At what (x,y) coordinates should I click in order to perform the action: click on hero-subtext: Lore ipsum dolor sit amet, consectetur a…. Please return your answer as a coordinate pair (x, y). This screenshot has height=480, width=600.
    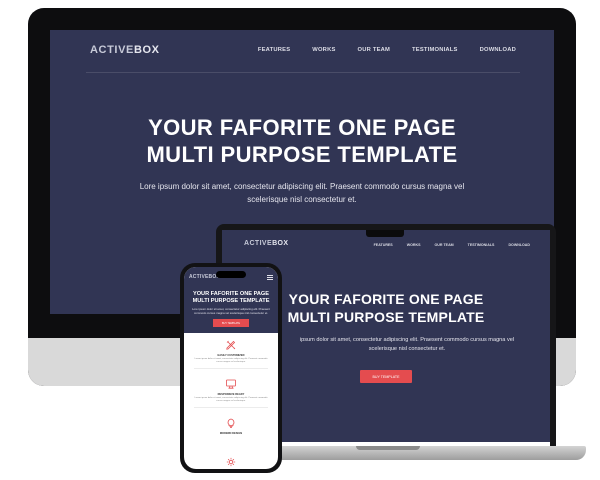
    Looking at the image, I should click on (302, 193).